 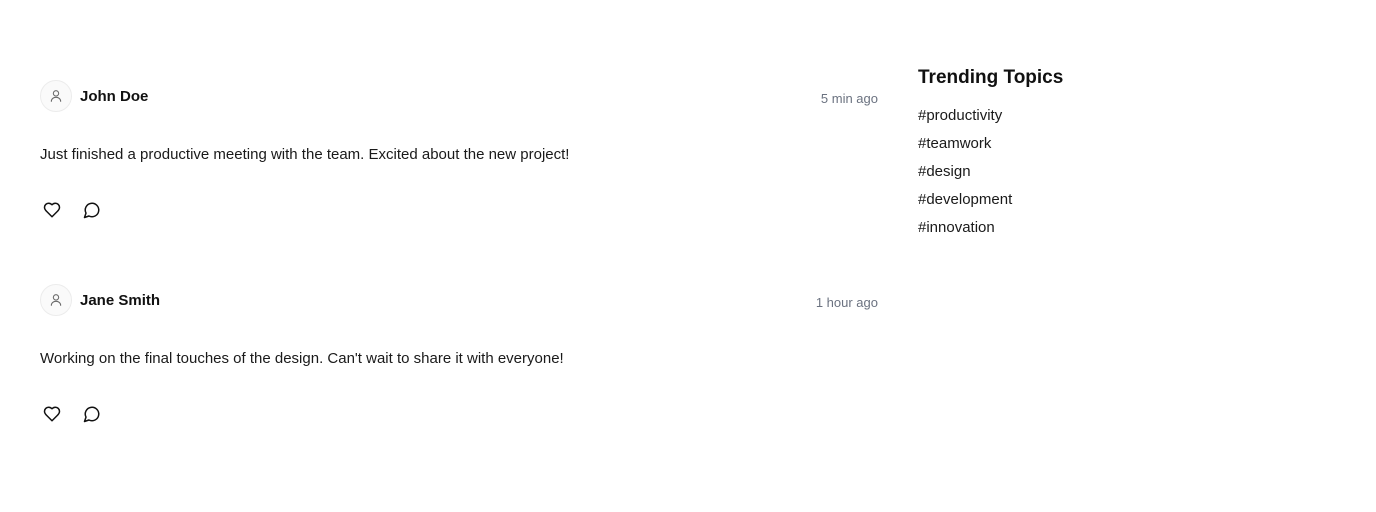 I want to click on trending-topic: #development, so click(x=1127, y=204).